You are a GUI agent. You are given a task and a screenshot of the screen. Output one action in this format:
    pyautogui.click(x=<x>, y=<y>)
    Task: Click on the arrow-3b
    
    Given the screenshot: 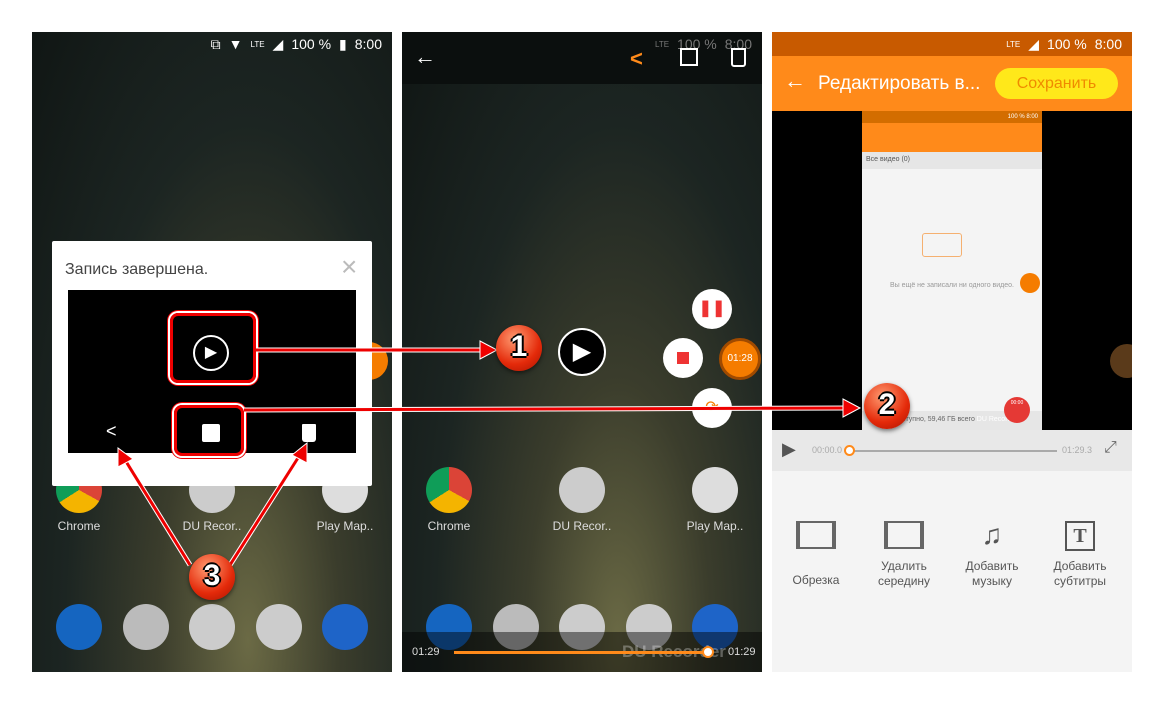 What is the action you would take?
    pyautogui.click(x=266, y=507)
    